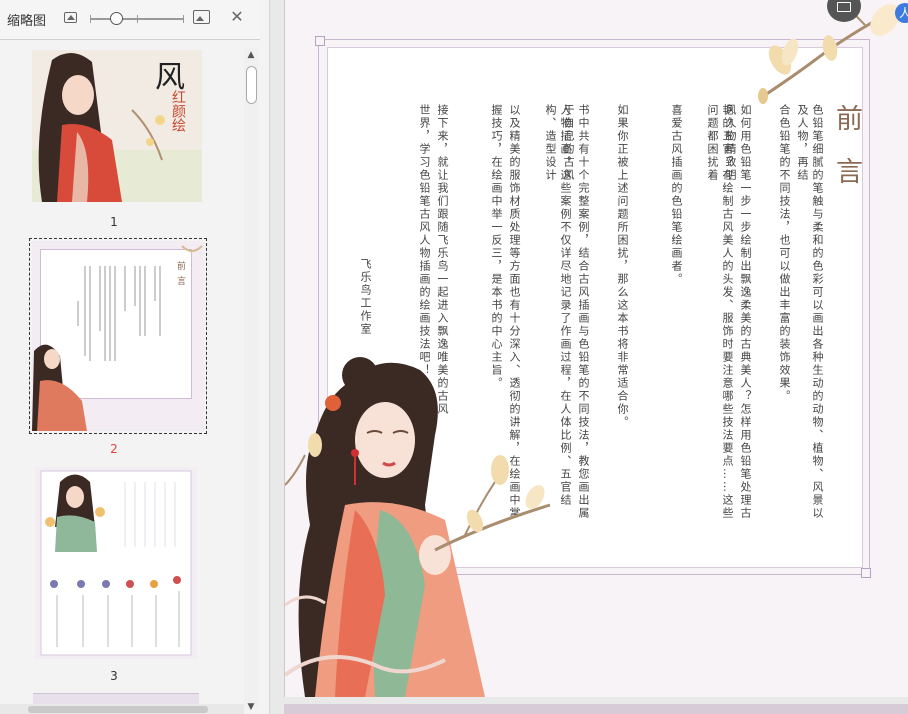  I want to click on thumbnail-label-2: 2, so click(114, 449).